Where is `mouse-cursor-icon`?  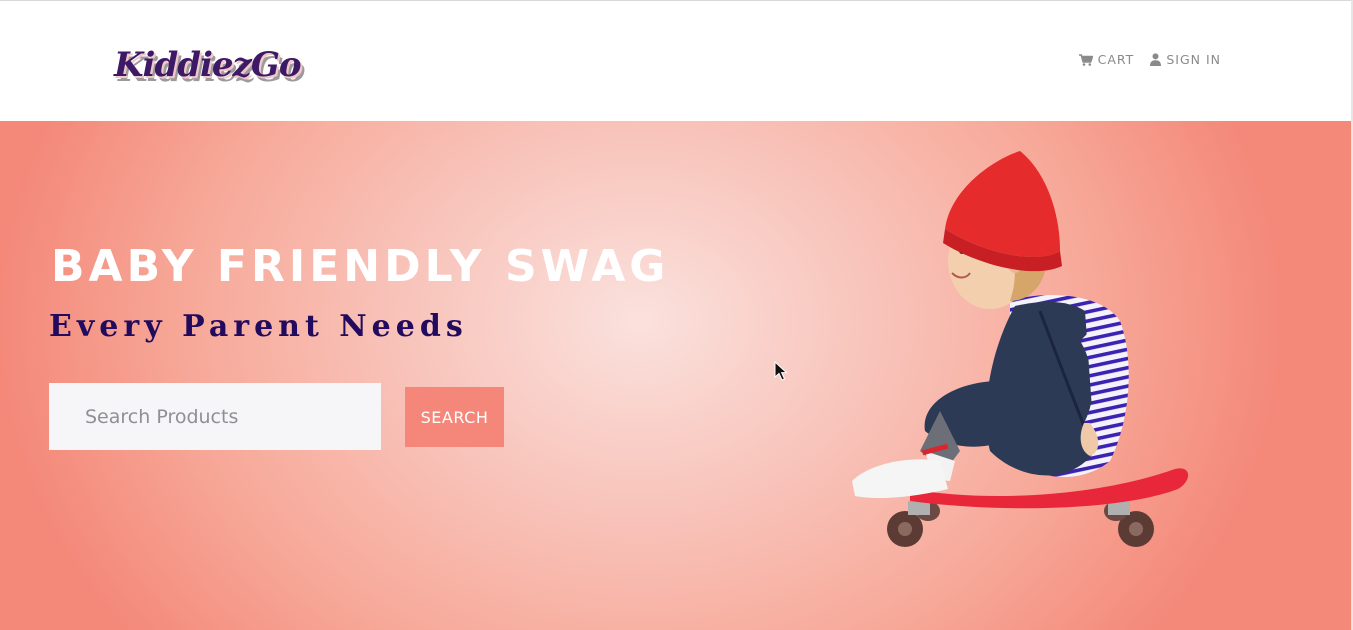
mouse-cursor-icon is located at coordinates (781, 371).